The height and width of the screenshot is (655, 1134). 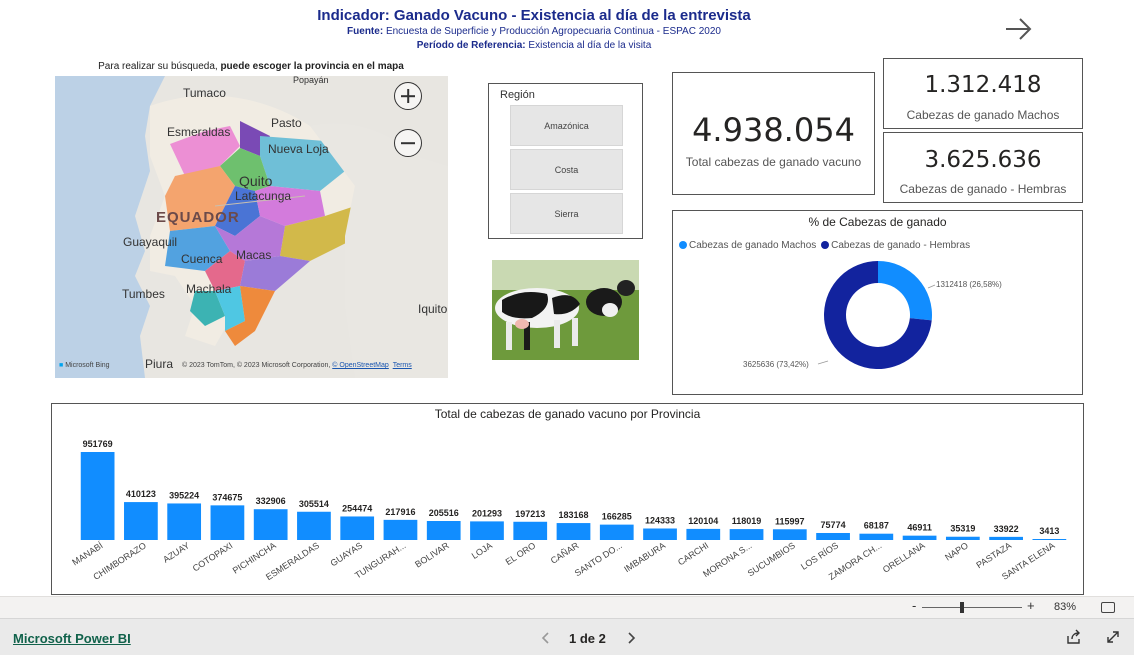 I want to click on bar-value-label: 305514, so click(x=314, y=504).